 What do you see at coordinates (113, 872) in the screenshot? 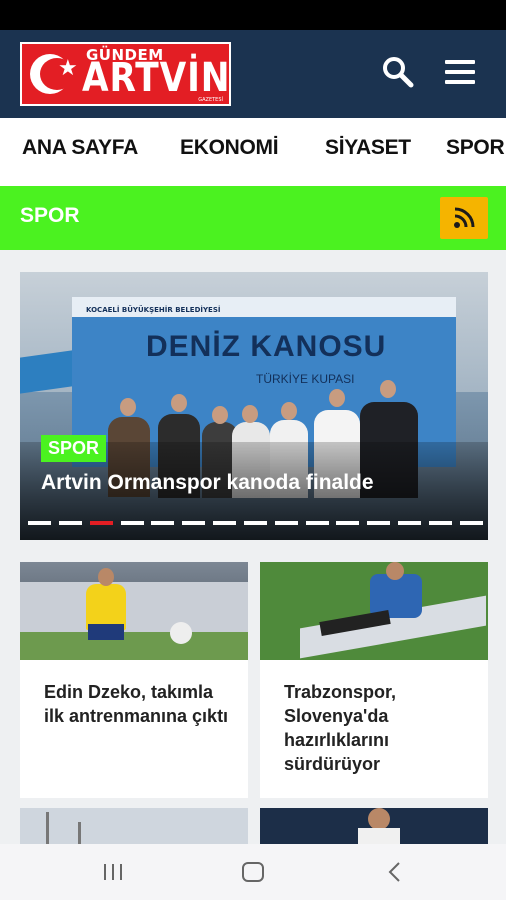
I see `recent-apps-icon` at bounding box center [113, 872].